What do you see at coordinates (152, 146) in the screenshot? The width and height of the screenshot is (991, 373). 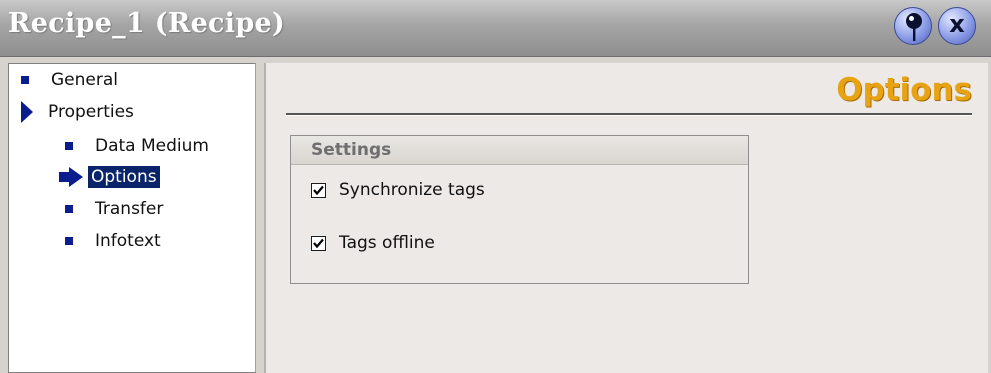 I see `nav-item-label: Data Medium` at bounding box center [152, 146].